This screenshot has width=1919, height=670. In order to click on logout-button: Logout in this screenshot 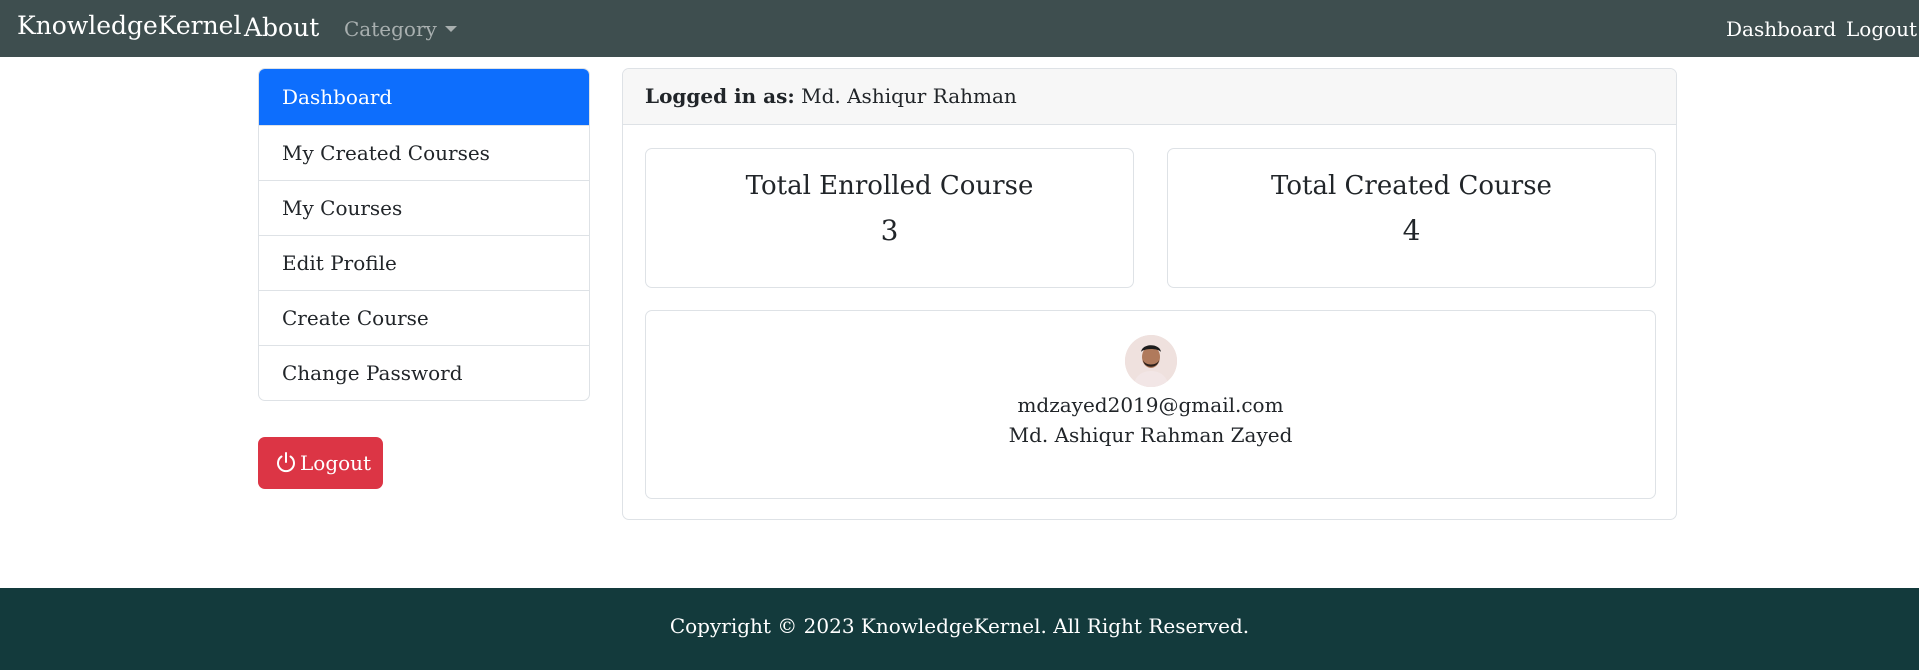, I will do `click(320, 463)`.